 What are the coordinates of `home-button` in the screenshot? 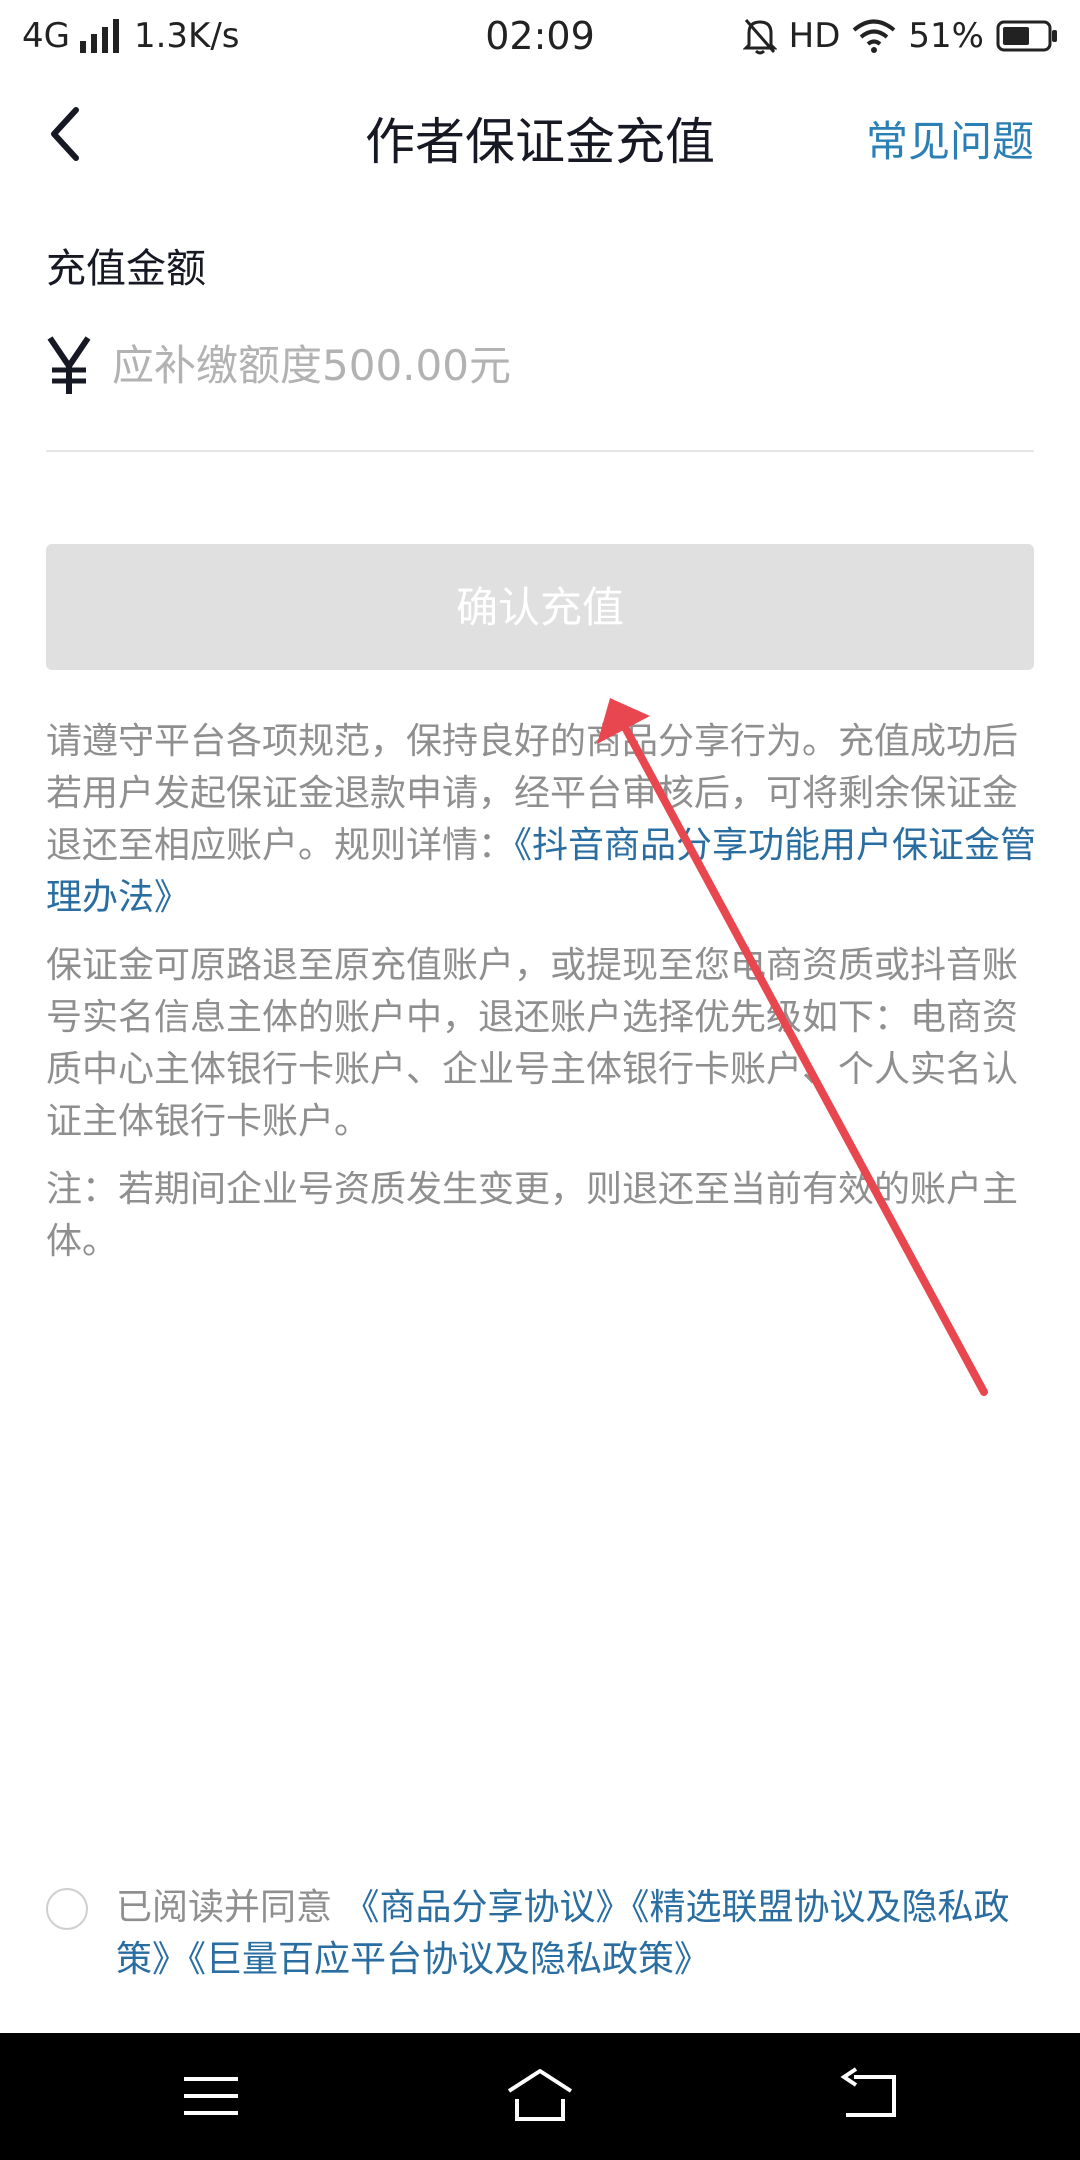 It's located at (540, 2096).